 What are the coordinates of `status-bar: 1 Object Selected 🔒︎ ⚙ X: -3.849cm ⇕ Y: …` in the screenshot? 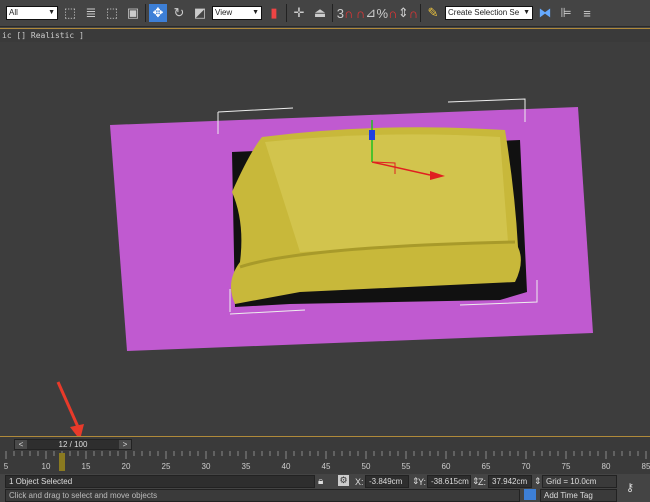 It's located at (325, 488).